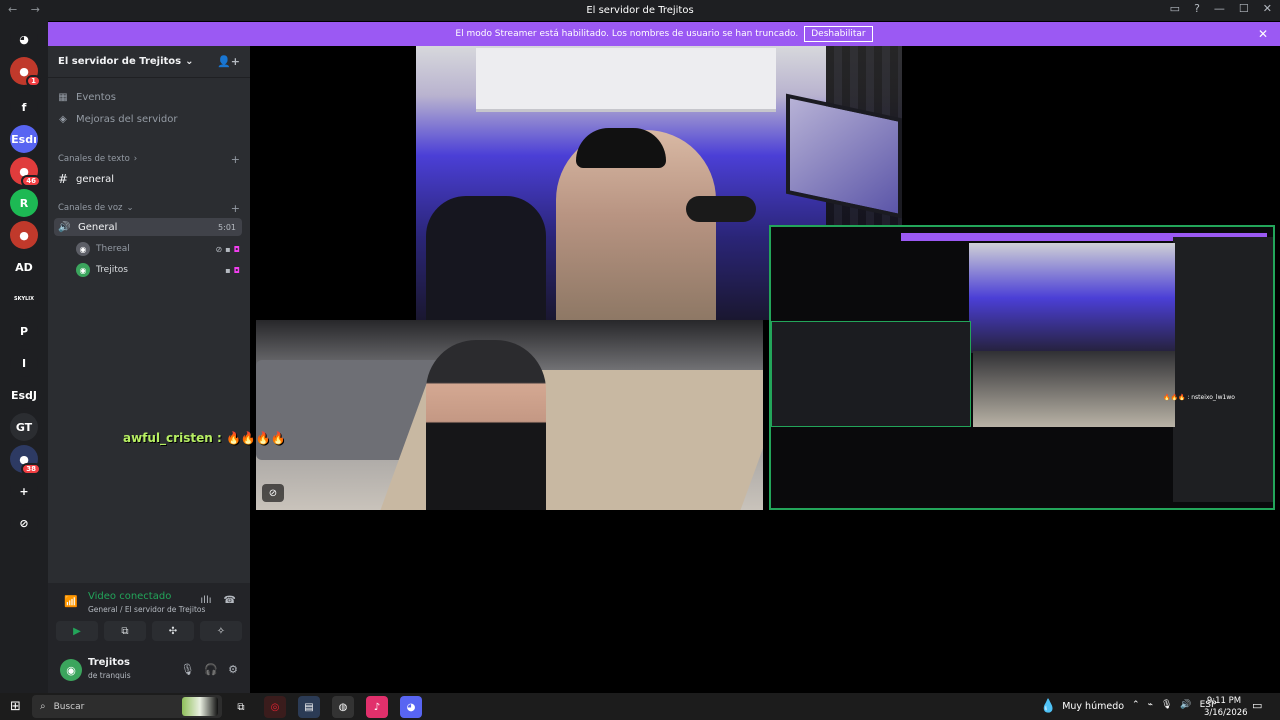  I want to click on nested-camera, so click(1072, 298).